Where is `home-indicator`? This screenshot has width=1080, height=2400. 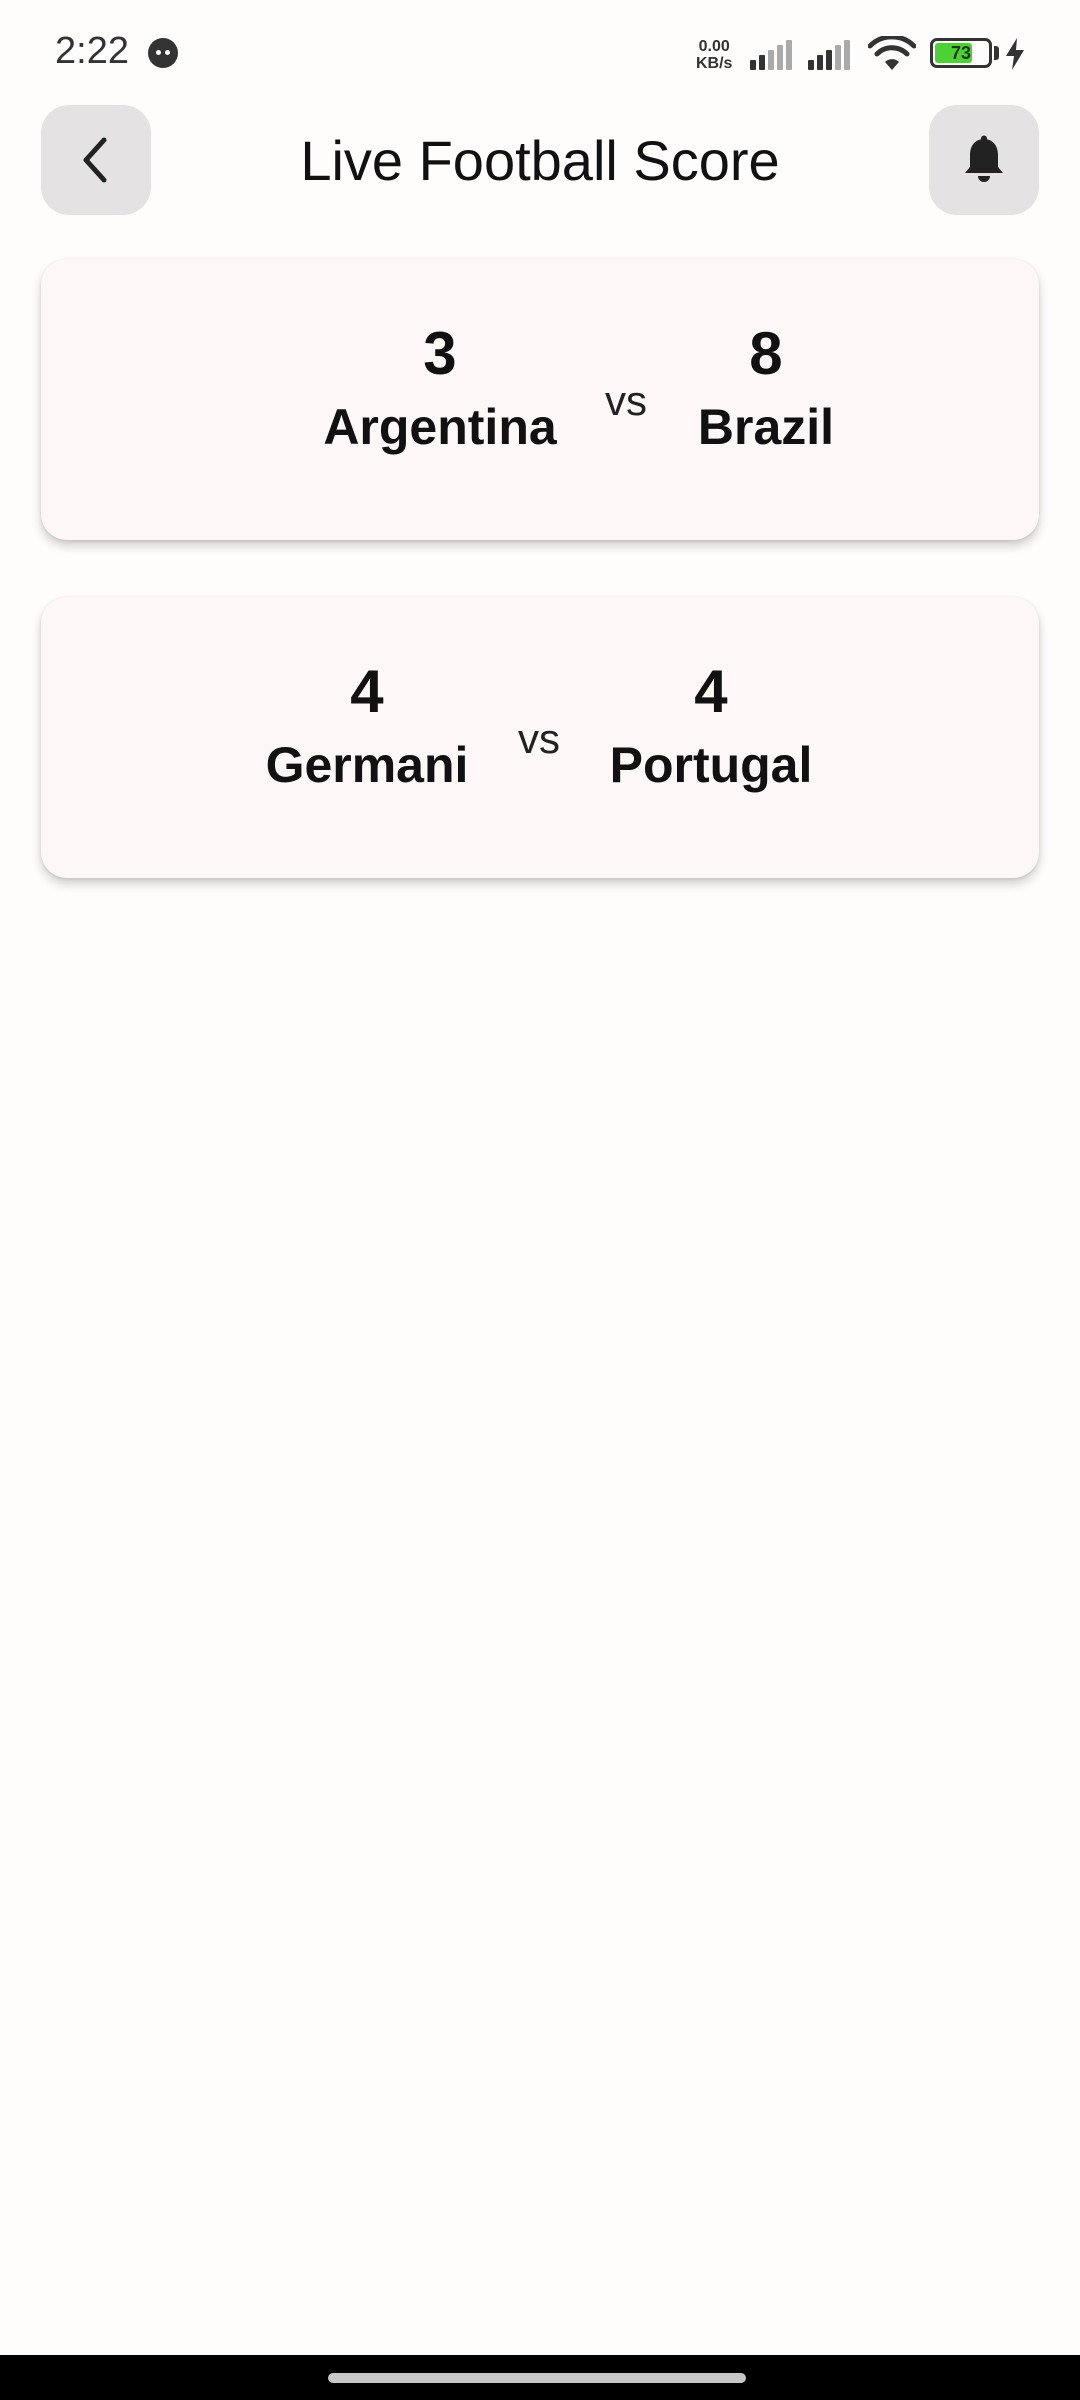 home-indicator is located at coordinates (537, 2378).